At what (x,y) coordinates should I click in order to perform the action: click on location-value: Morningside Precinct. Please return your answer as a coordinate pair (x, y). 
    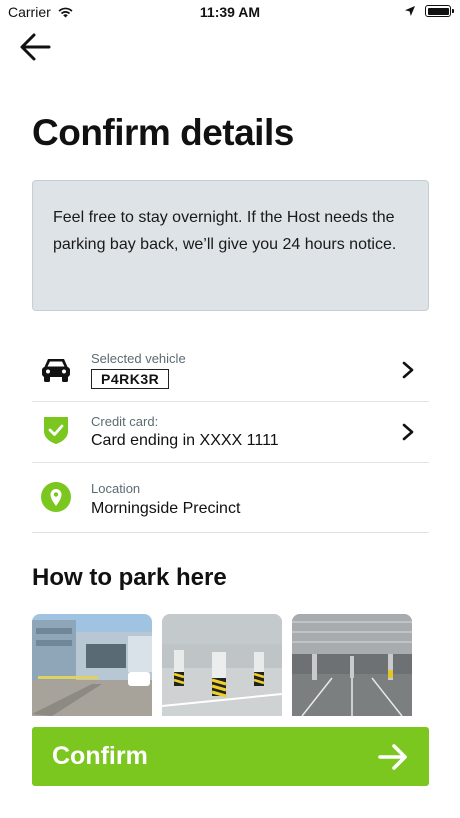
    Looking at the image, I should click on (166, 508).